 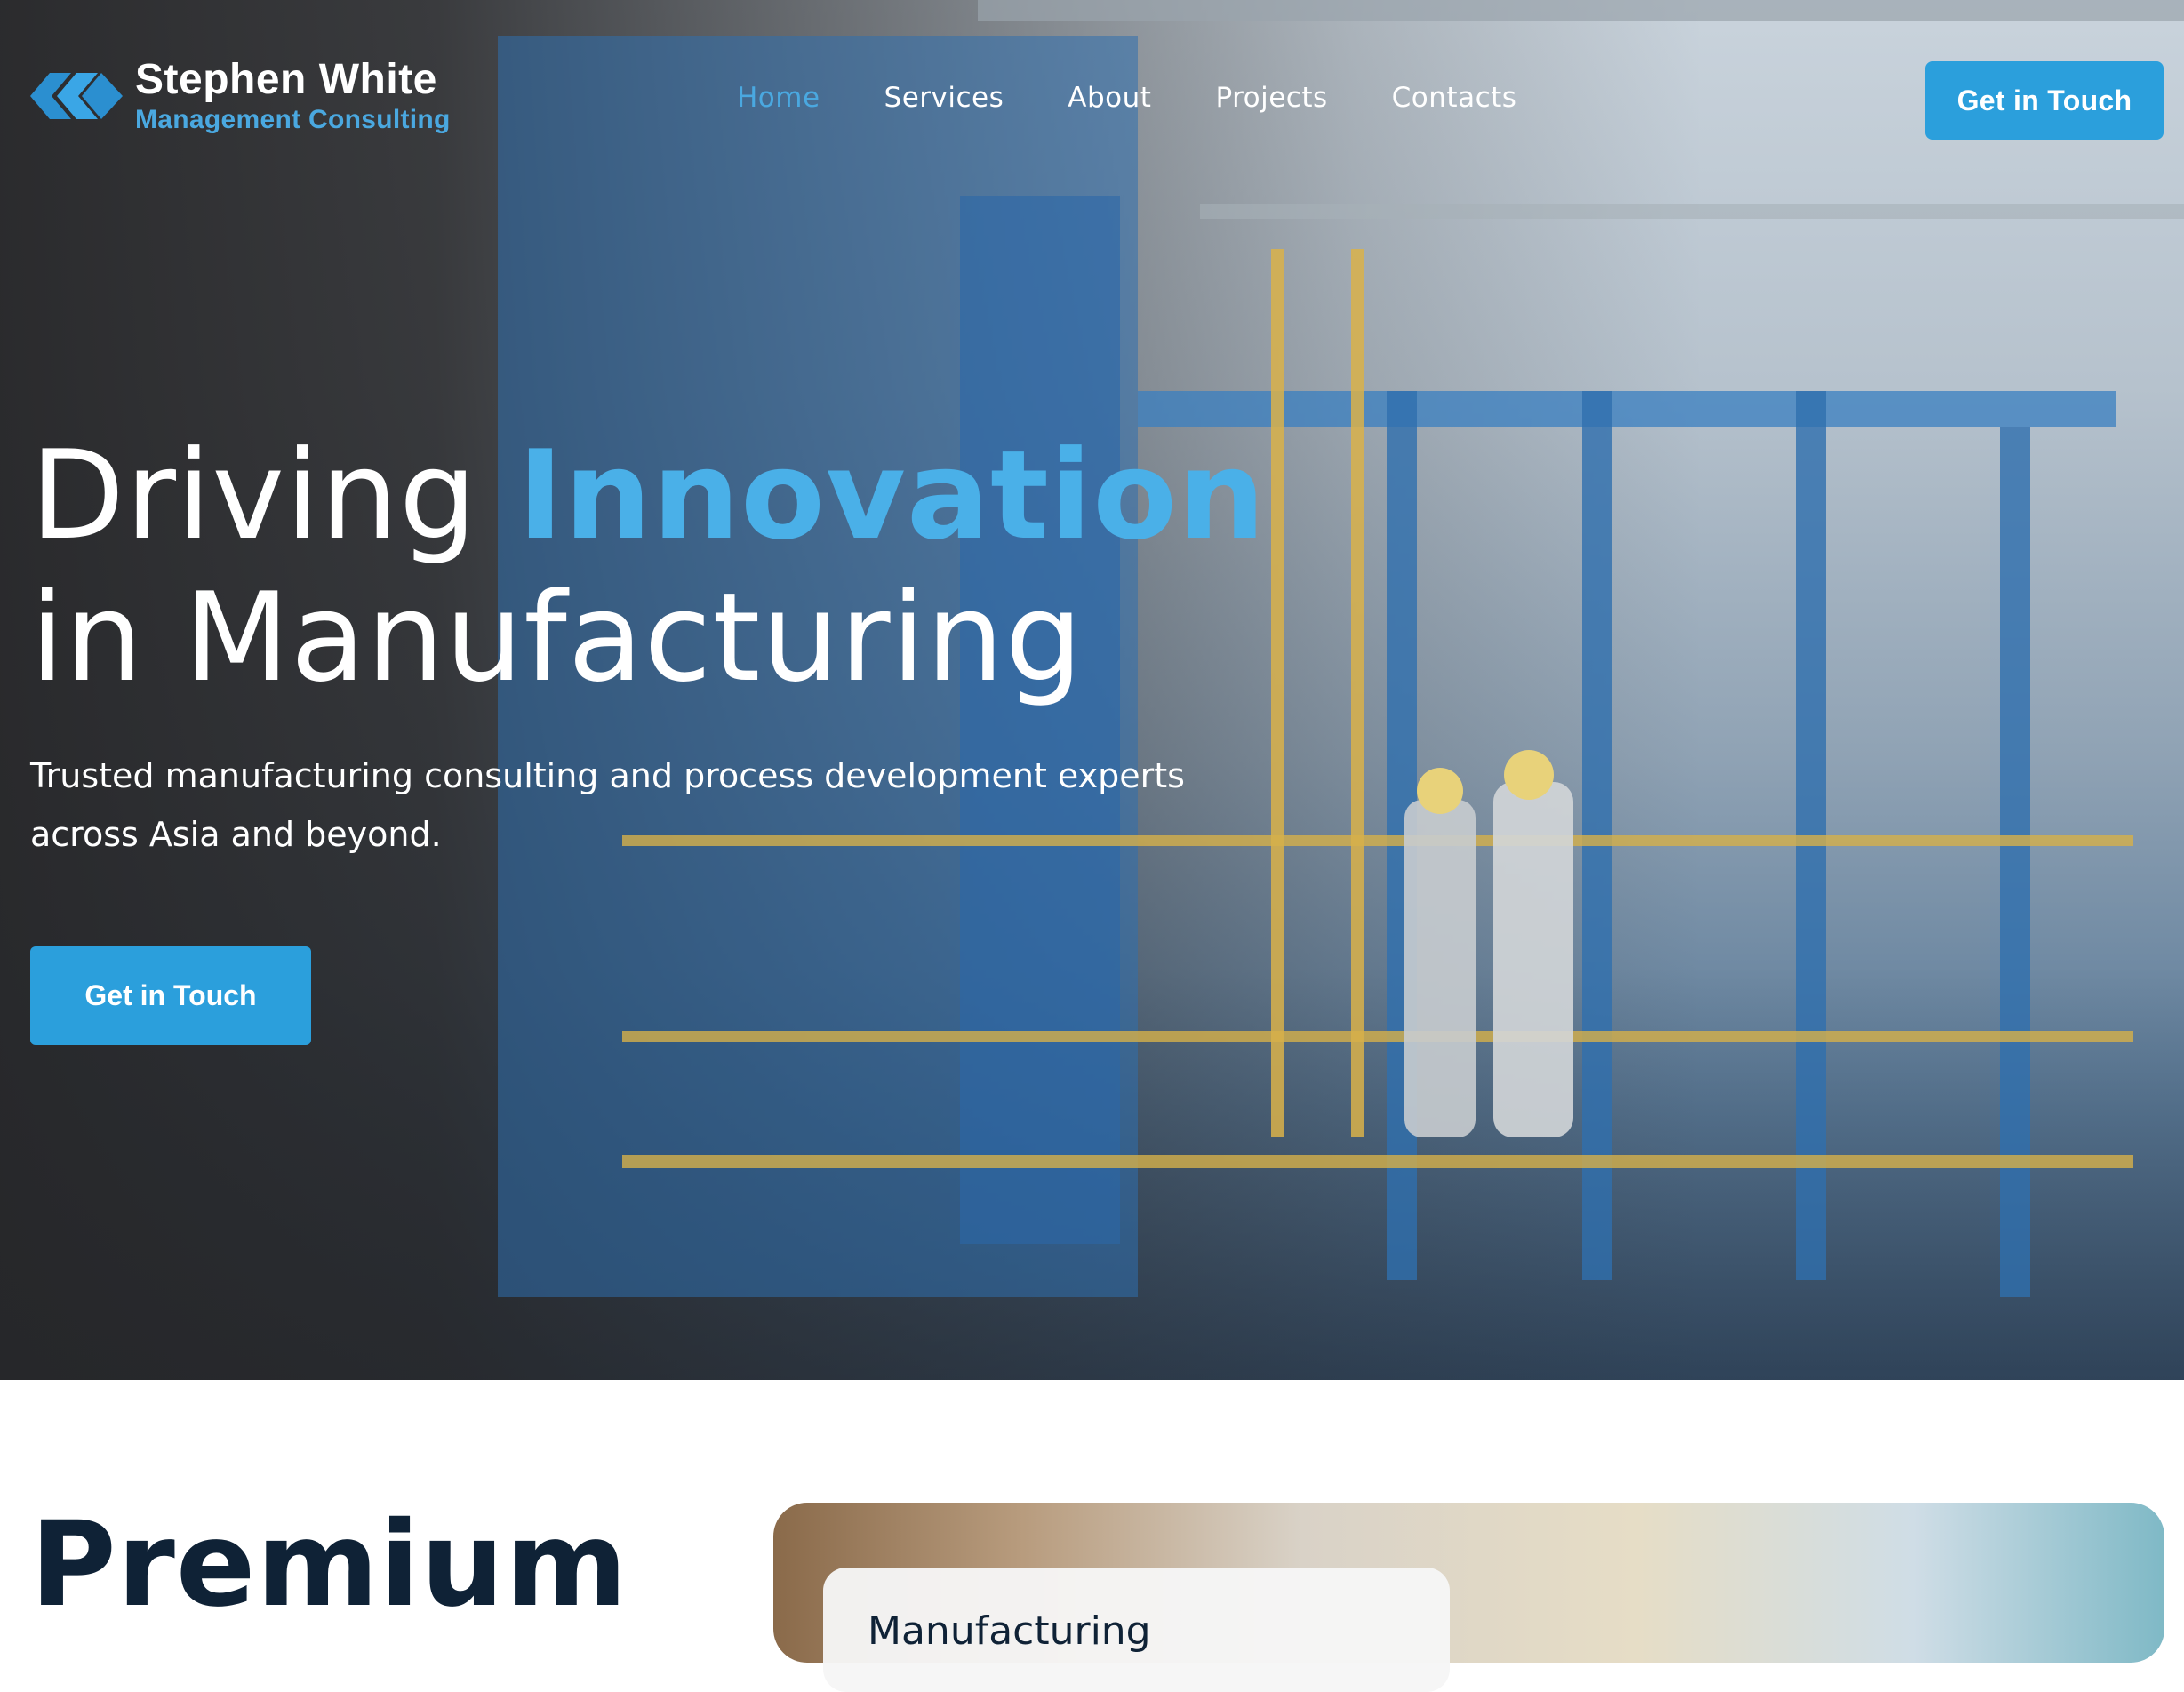 I want to click on hero-headline: Driving Innovation in Manufacturing, so click(x=648, y=567).